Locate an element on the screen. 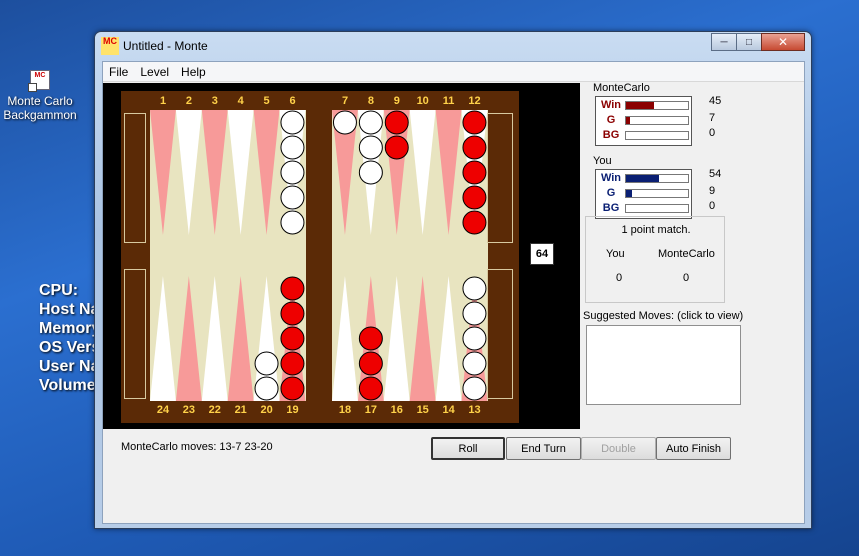 Image resolution: width=859 pixels, height=556 pixels. auto-finish-button: Auto Finish is located at coordinates (693, 448).